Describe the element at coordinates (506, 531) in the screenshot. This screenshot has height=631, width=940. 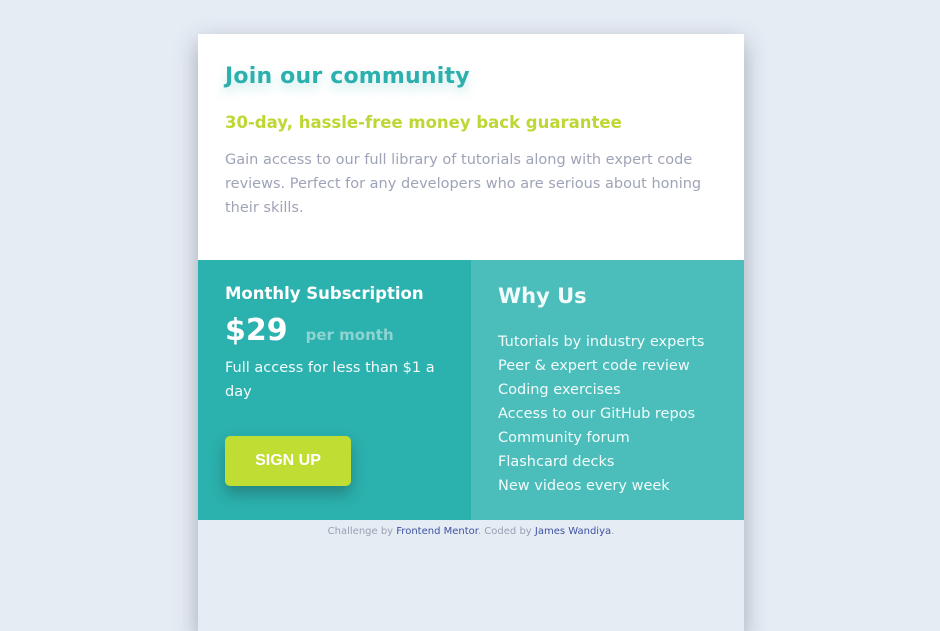
I see `attribution-coded-prefix: . Coded by` at that location.